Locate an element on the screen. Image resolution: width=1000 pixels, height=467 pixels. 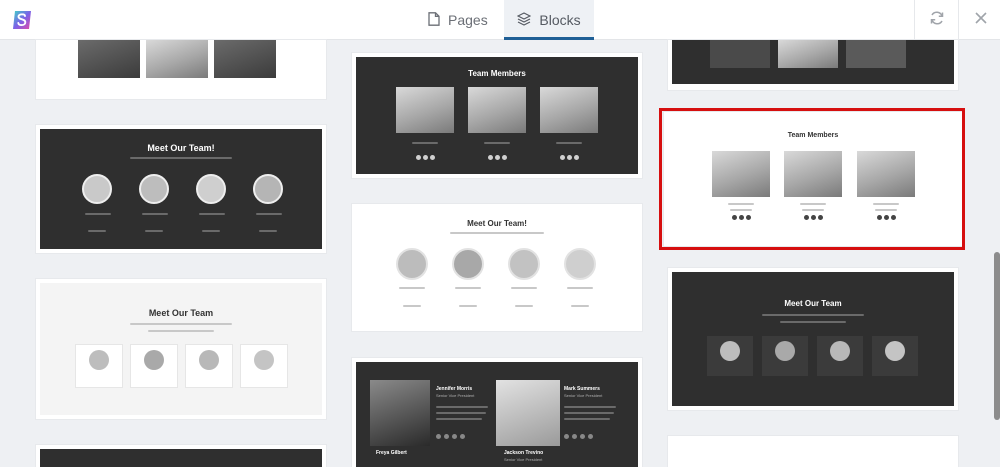
tab-pages: Pages is located at coordinates (466, 20).